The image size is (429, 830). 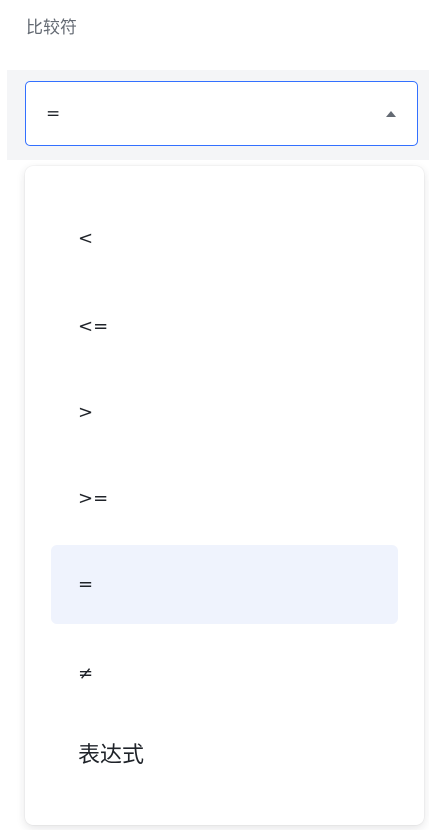 What do you see at coordinates (224, 673) in the screenshot?
I see `dropdown-option-not-equal: ≠` at bounding box center [224, 673].